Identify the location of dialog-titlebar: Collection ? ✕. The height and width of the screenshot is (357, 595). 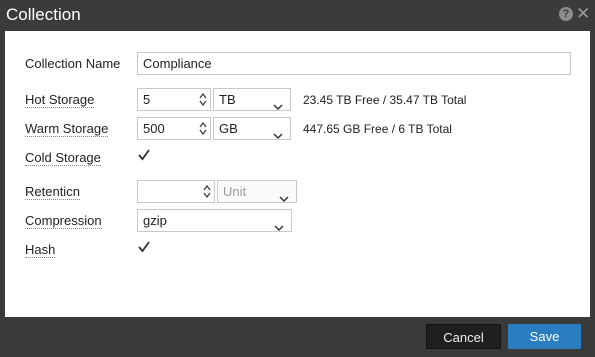
(297, 15).